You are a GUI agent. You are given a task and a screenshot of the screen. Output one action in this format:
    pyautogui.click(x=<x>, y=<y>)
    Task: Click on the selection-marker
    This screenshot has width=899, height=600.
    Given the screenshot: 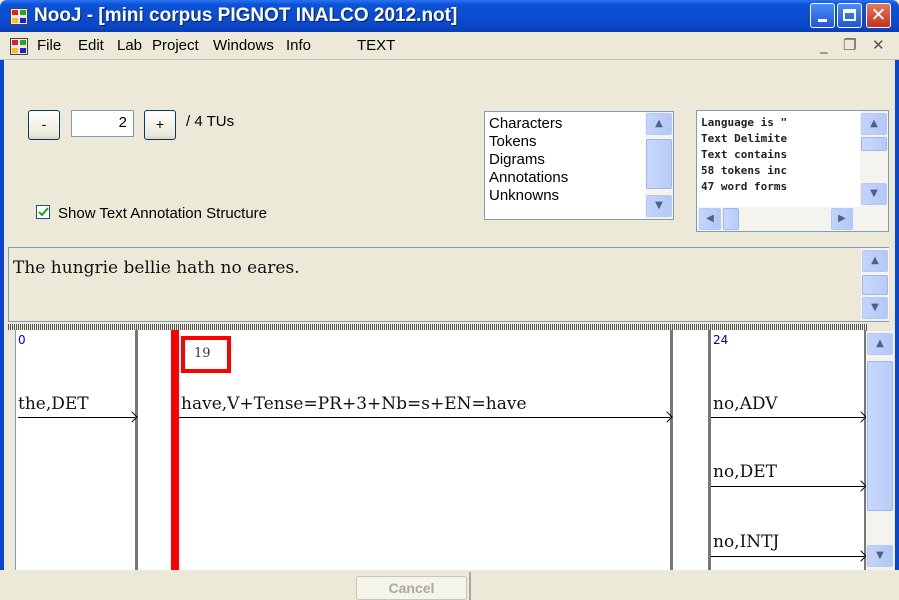 What is the action you would take?
    pyautogui.click(x=175, y=450)
    